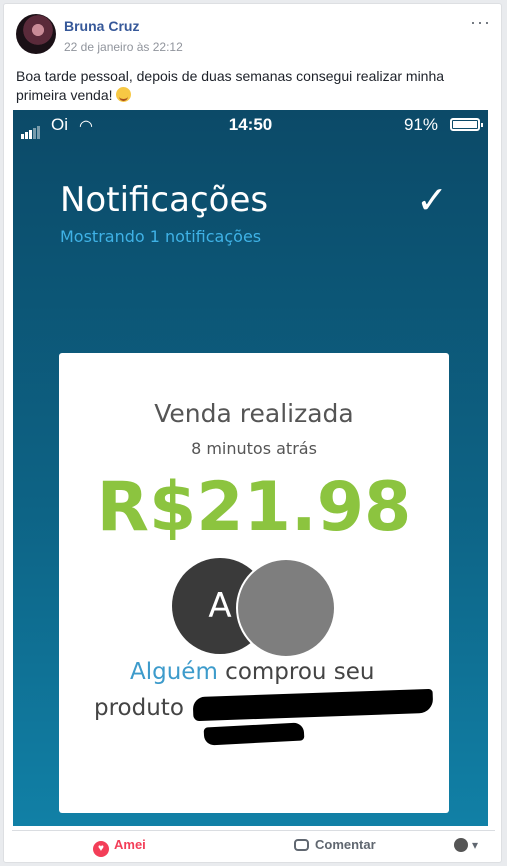  I want to click on chevron-down-icon: ▾, so click(475, 845).